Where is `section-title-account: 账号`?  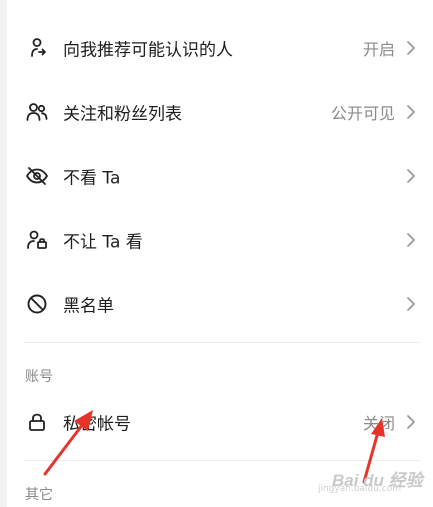
section-title-account: 账号 is located at coordinates (39, 377).